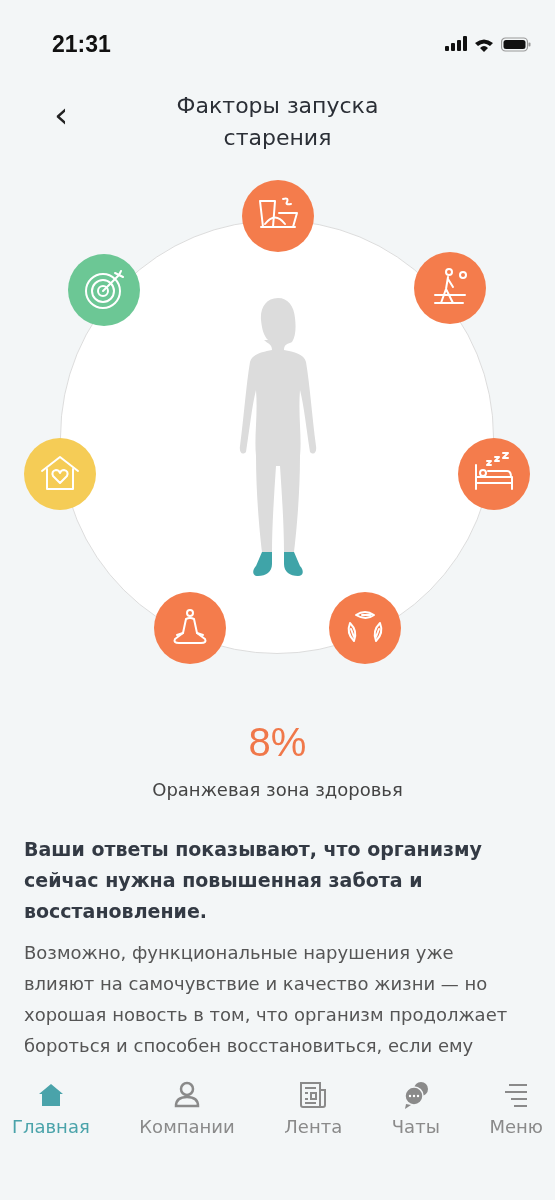  What do you see at coordinates (313, 1095) in the screenshot?
I see `newspaper-icon` at bounding box center [313, 1095].